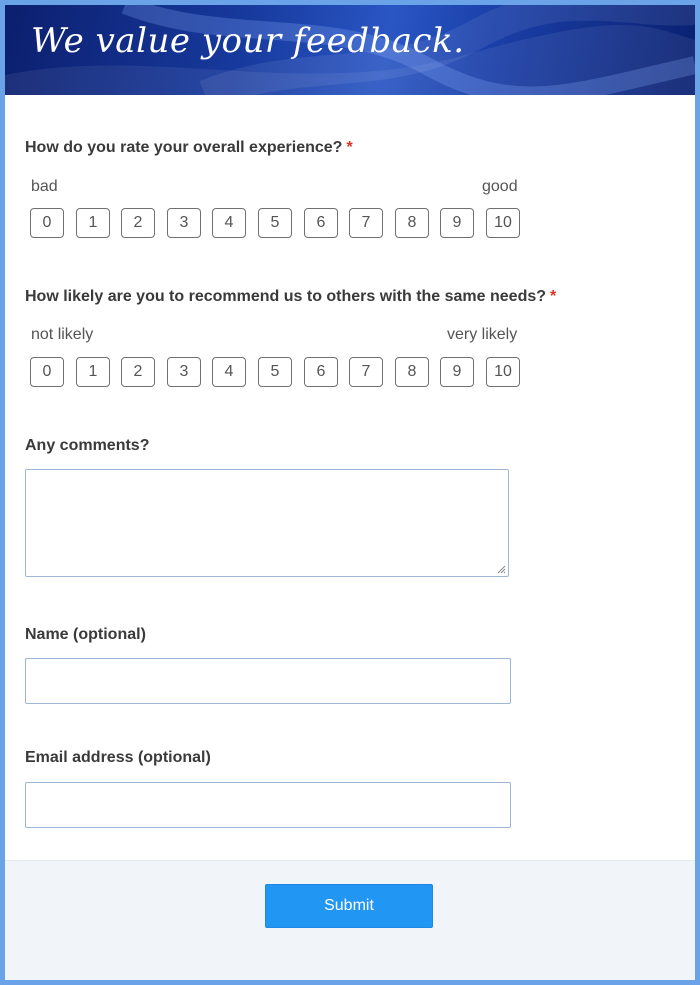 The image size is (700, 985). Describe the element at coordinates (62, 334) in the screenshot. I see `scale-low-label: not likely` at that location.